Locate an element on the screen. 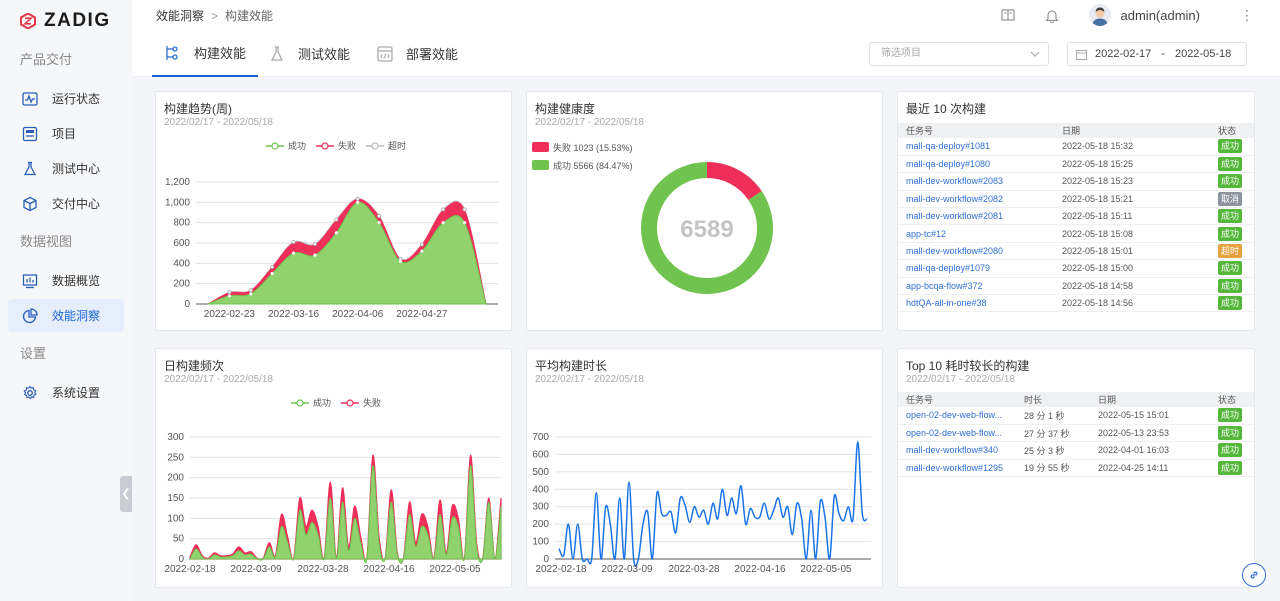  sidebar-item-data-overview: 数据概览 is located at coordinates (66, 280).